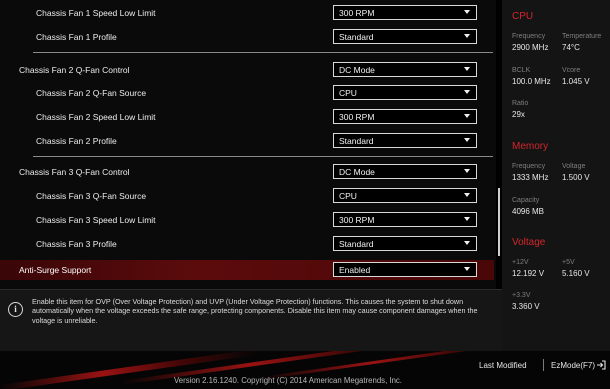  I want to click on bclk-label: BCLK, so click(521, 70).